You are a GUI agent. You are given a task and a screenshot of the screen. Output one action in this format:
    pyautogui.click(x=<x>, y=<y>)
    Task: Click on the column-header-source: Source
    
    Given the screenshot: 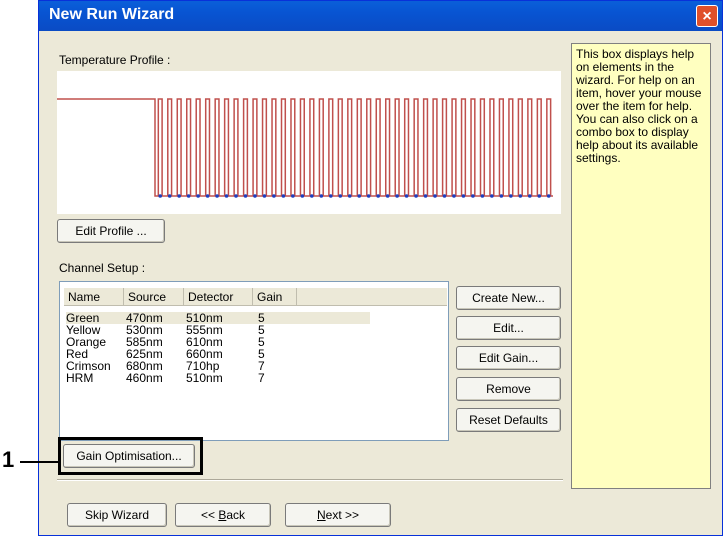 What is the action you would take?
    pyautogui.click(x=154, y=297)
    